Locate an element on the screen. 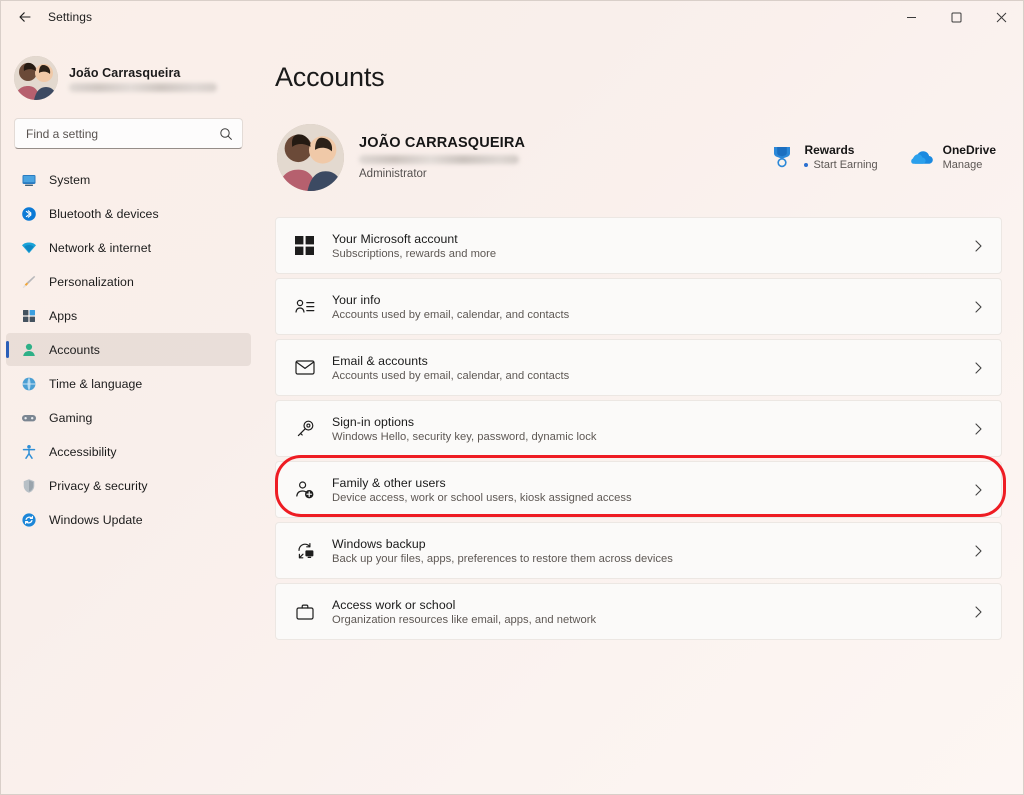  account-name: JOÃO CARRASQUEIRA is located at coordinates (442, 142).